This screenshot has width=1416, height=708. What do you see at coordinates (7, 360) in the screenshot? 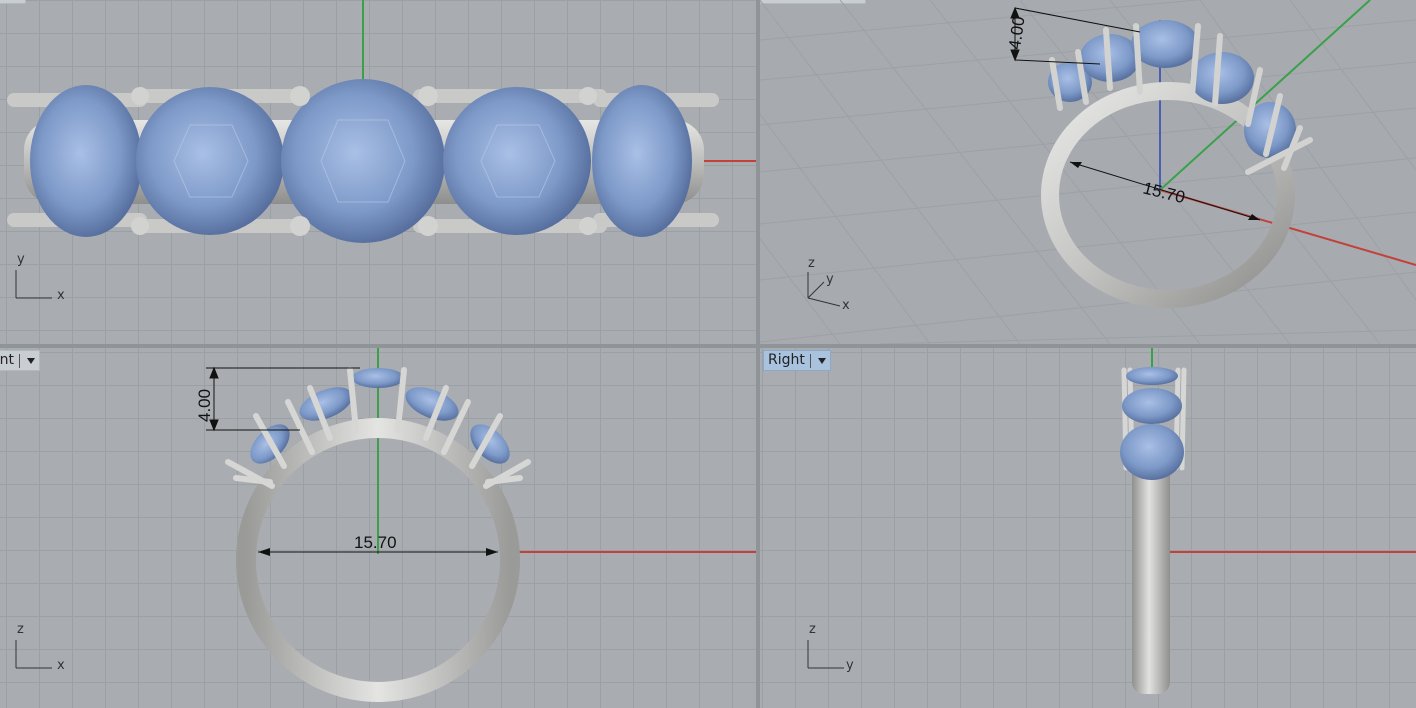
I see `viewport-front-name: ont` at bounding box center [7, 360].